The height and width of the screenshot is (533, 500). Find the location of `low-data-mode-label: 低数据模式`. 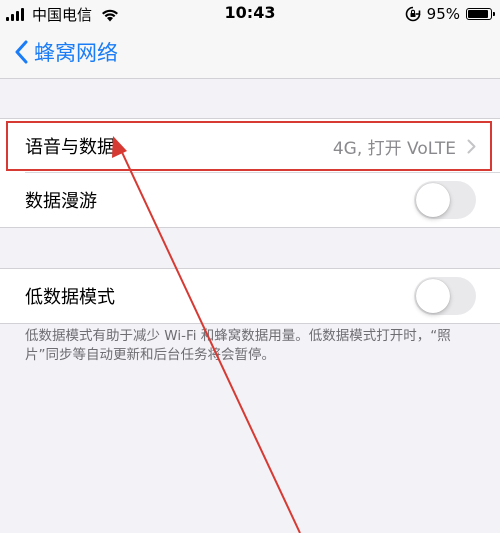

low-data-mode-label: 低数据模式 is located at coordinates (70, 297).